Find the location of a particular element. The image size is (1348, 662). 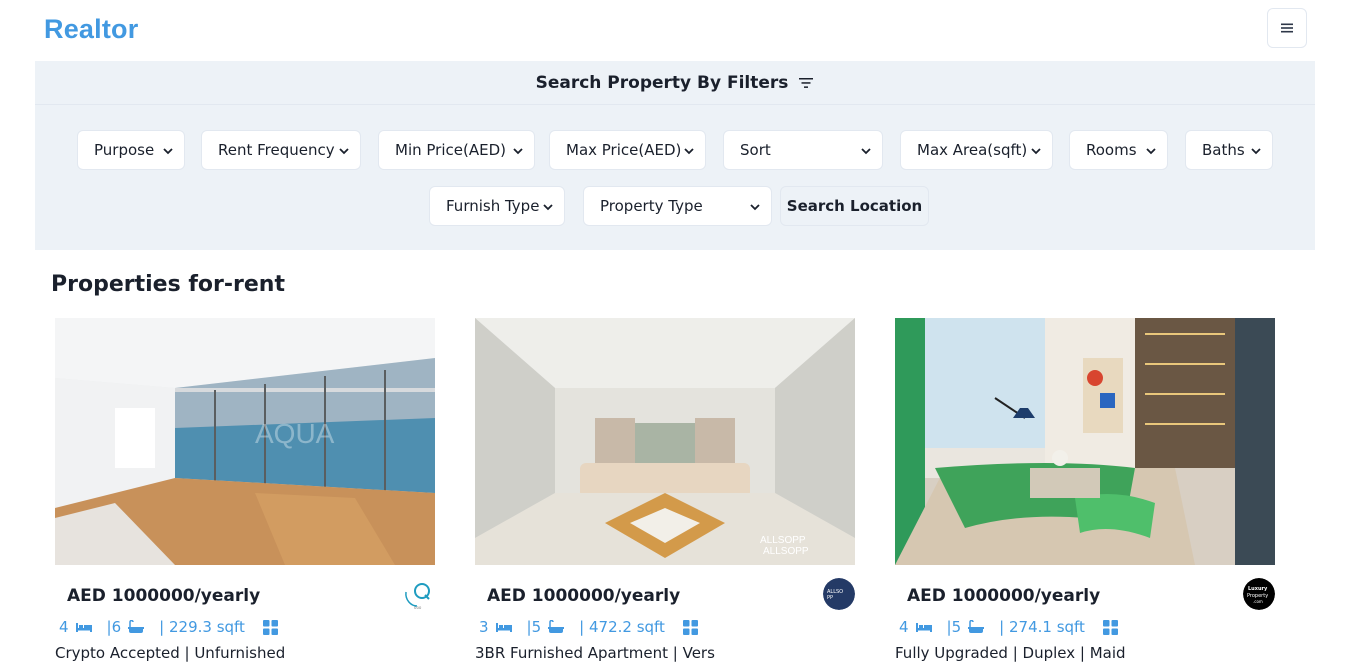

property-title: Crypto Accepted | Unfurnished is located at coordinates (170, 653).